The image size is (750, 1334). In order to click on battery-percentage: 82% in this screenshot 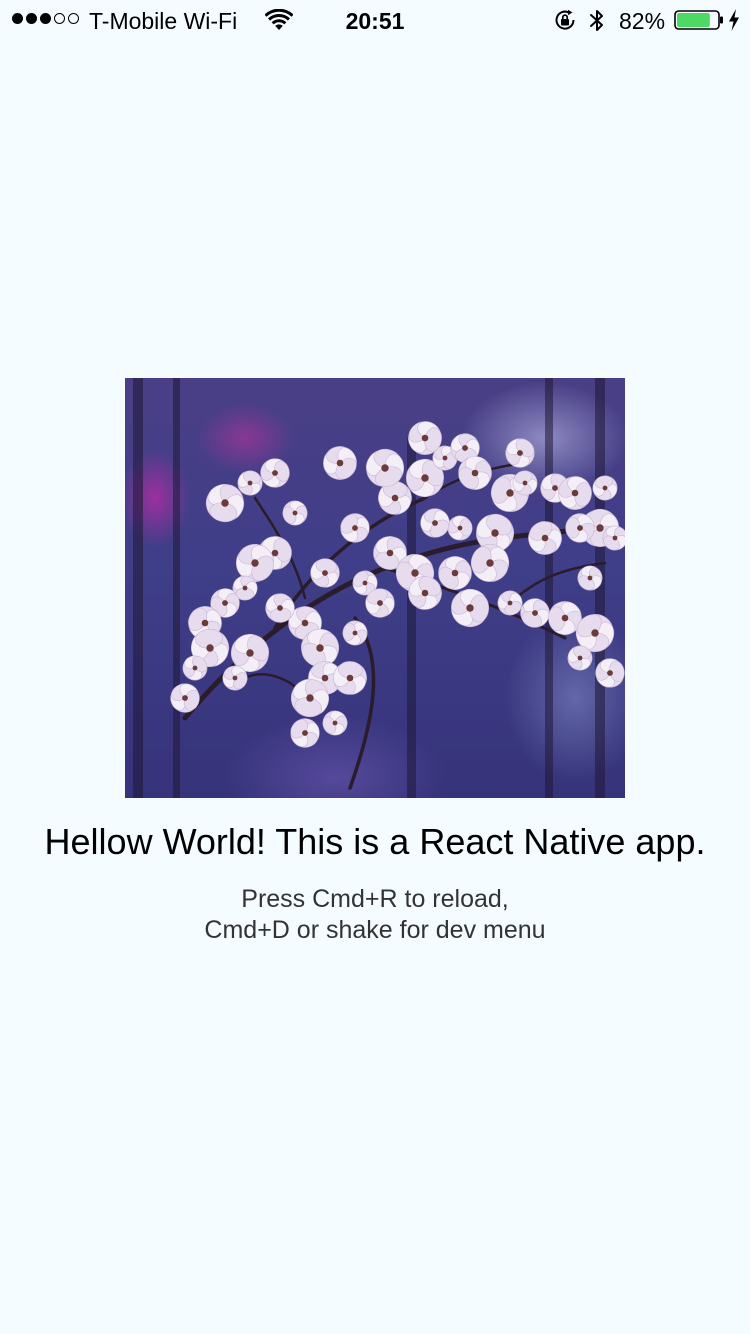, I will do `click(642, 21)`.